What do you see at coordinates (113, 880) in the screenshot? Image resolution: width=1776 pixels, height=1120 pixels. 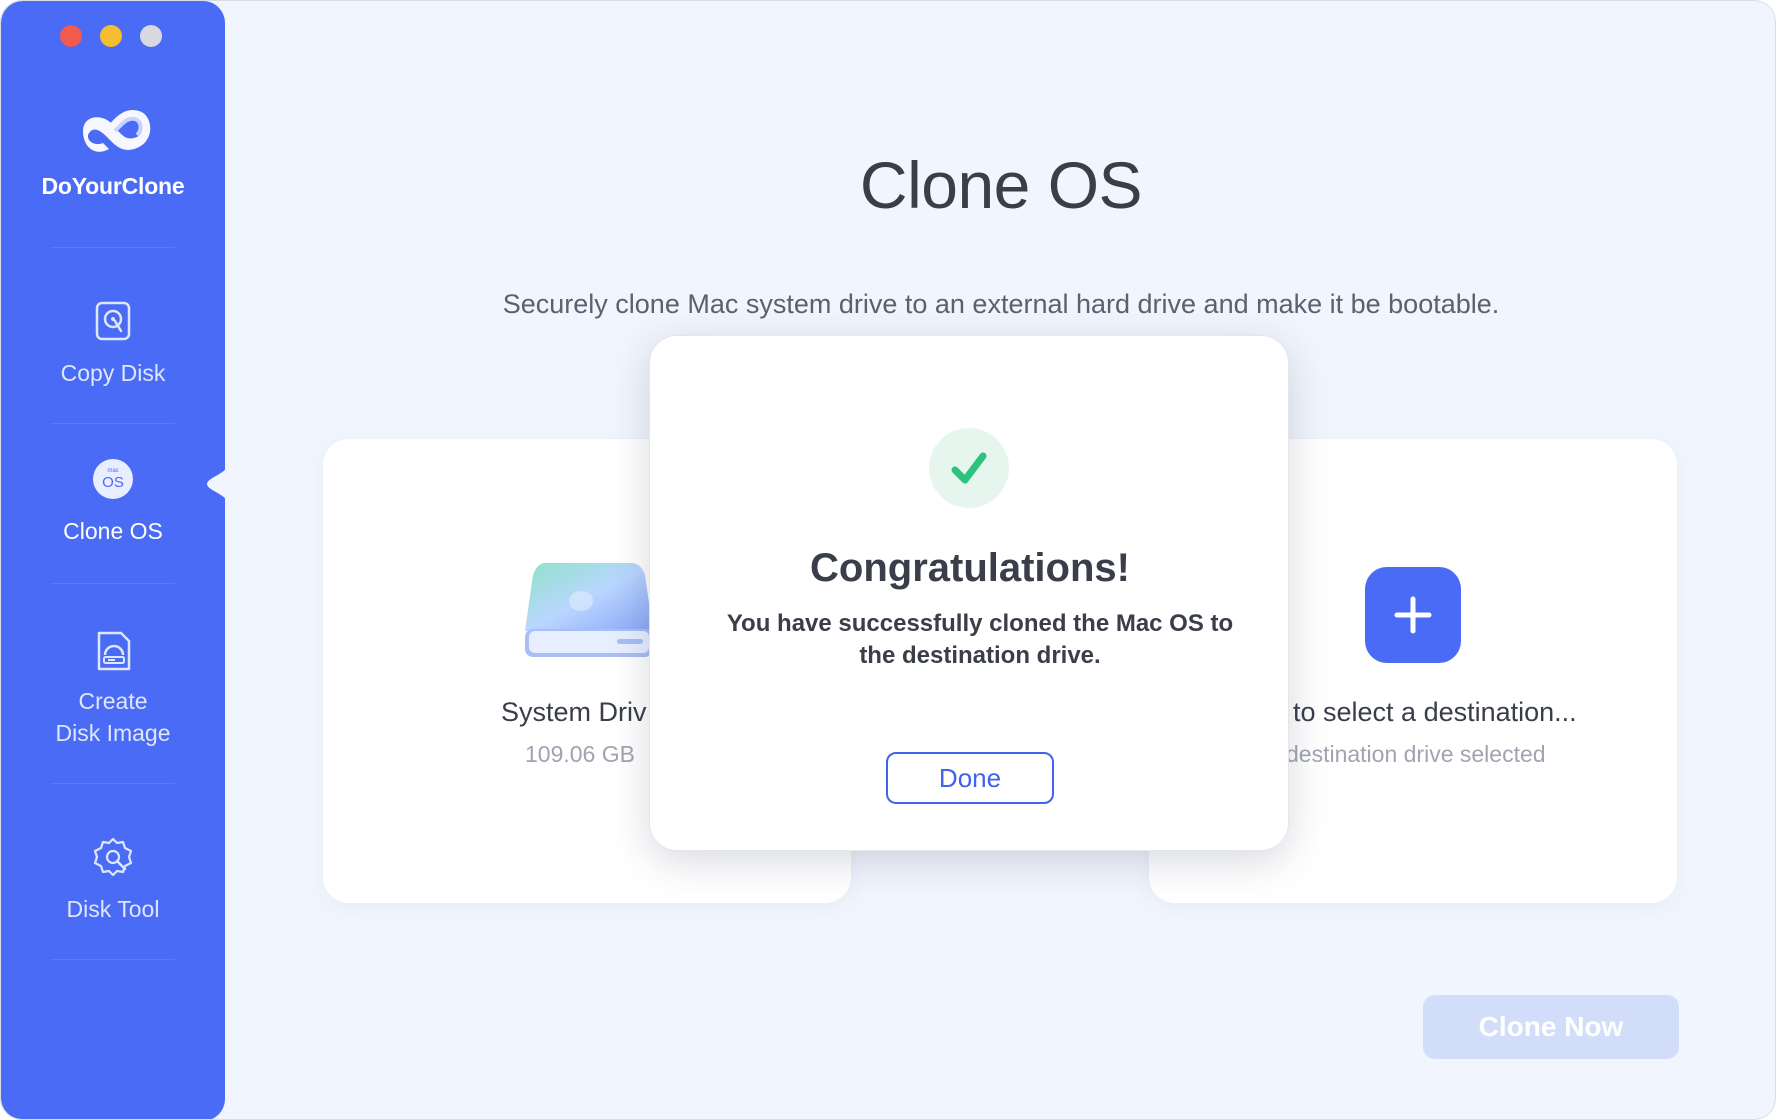 I see `sidebar-item-disk-tool: Disk Tool` at bounding box center [113, 880].